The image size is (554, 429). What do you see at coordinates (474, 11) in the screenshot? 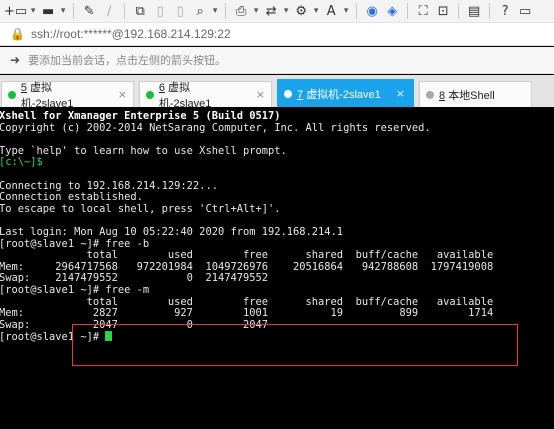
I see `compose-icon: ▤` at bounding box center [474, 11].